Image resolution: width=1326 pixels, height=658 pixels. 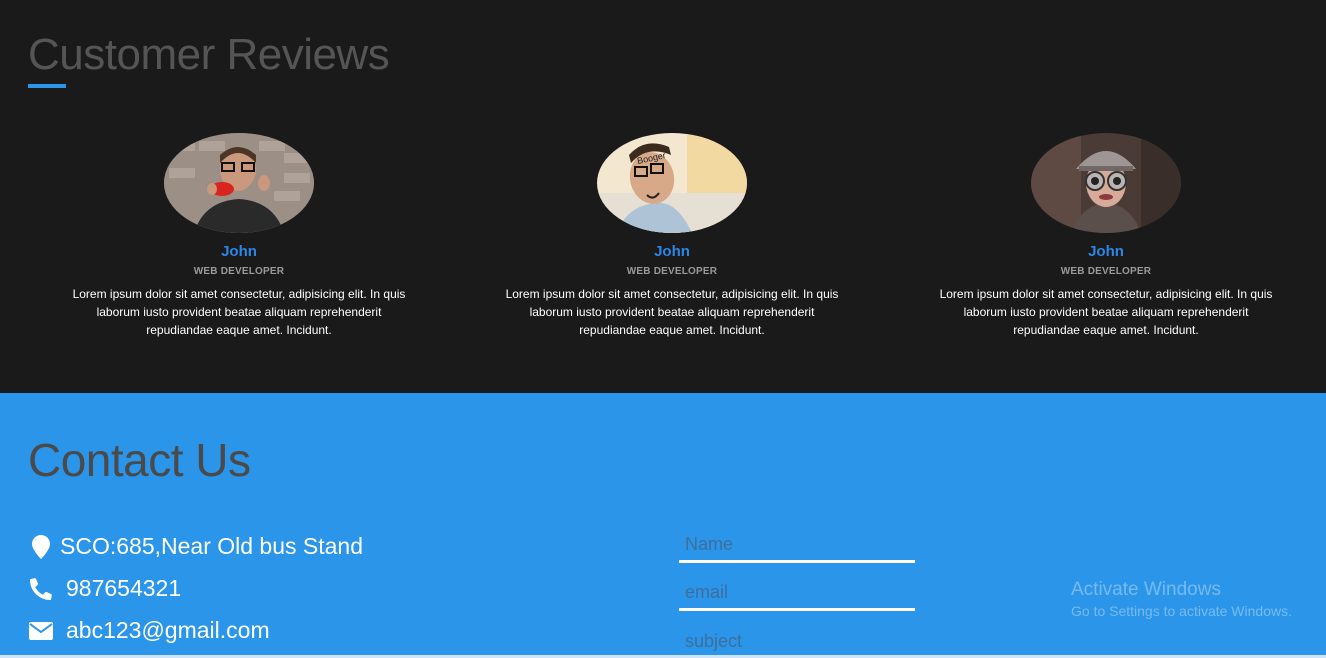 What do you see at coordinates (797, 546) in the screenshot?
I see `name-input` at bounding box center [797, 546].